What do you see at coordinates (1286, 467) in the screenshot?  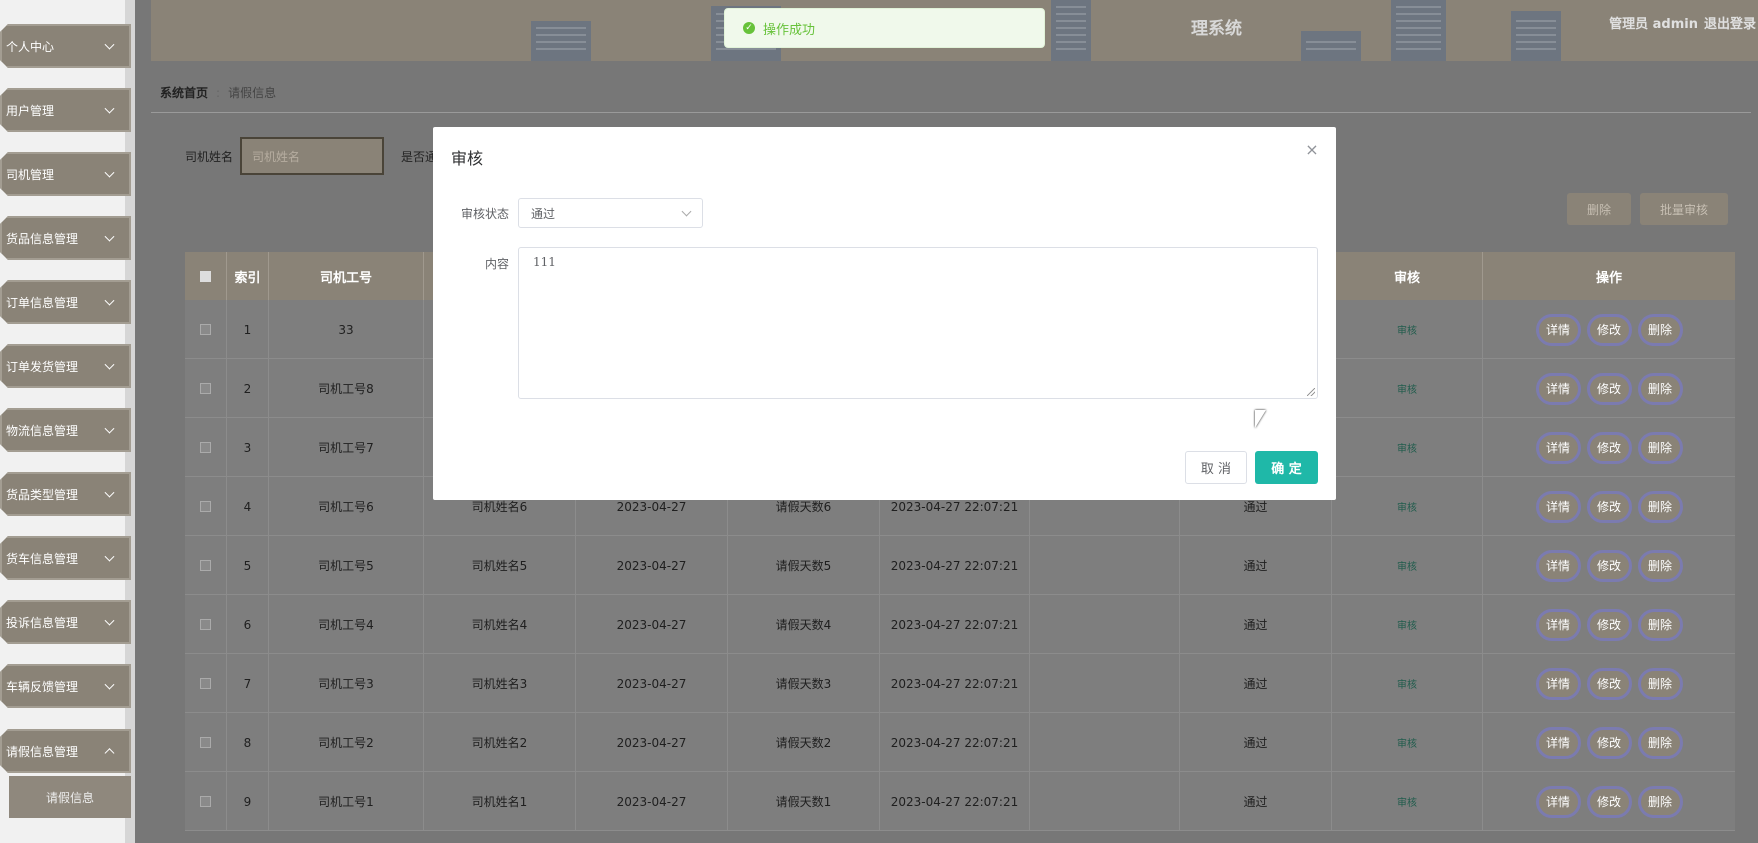 I see `confirm-button: 确 定` at bounding box center [1286, 467].